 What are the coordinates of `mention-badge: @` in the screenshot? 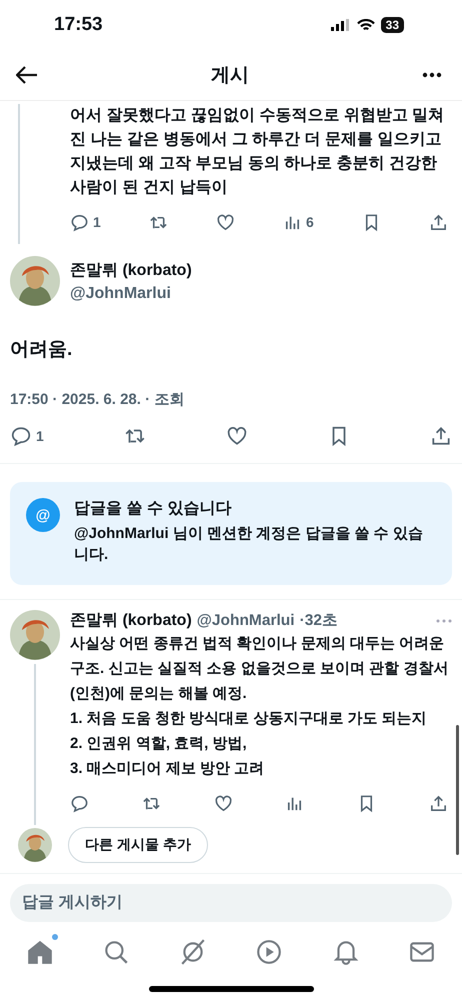 It's located at (43, 515).